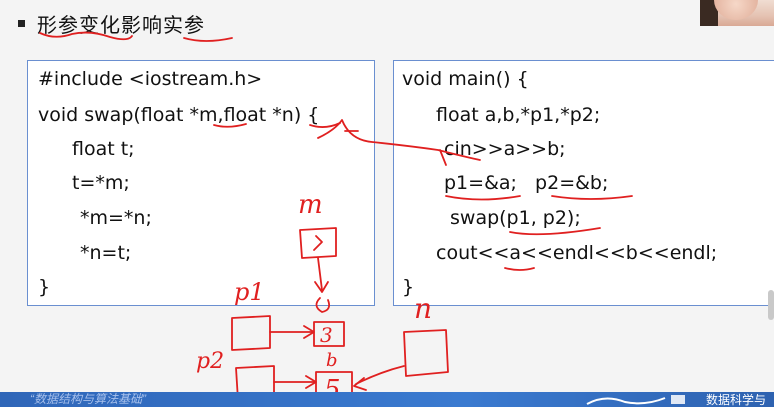  I want to click on code-line: *n=t;, so click(106, 253).